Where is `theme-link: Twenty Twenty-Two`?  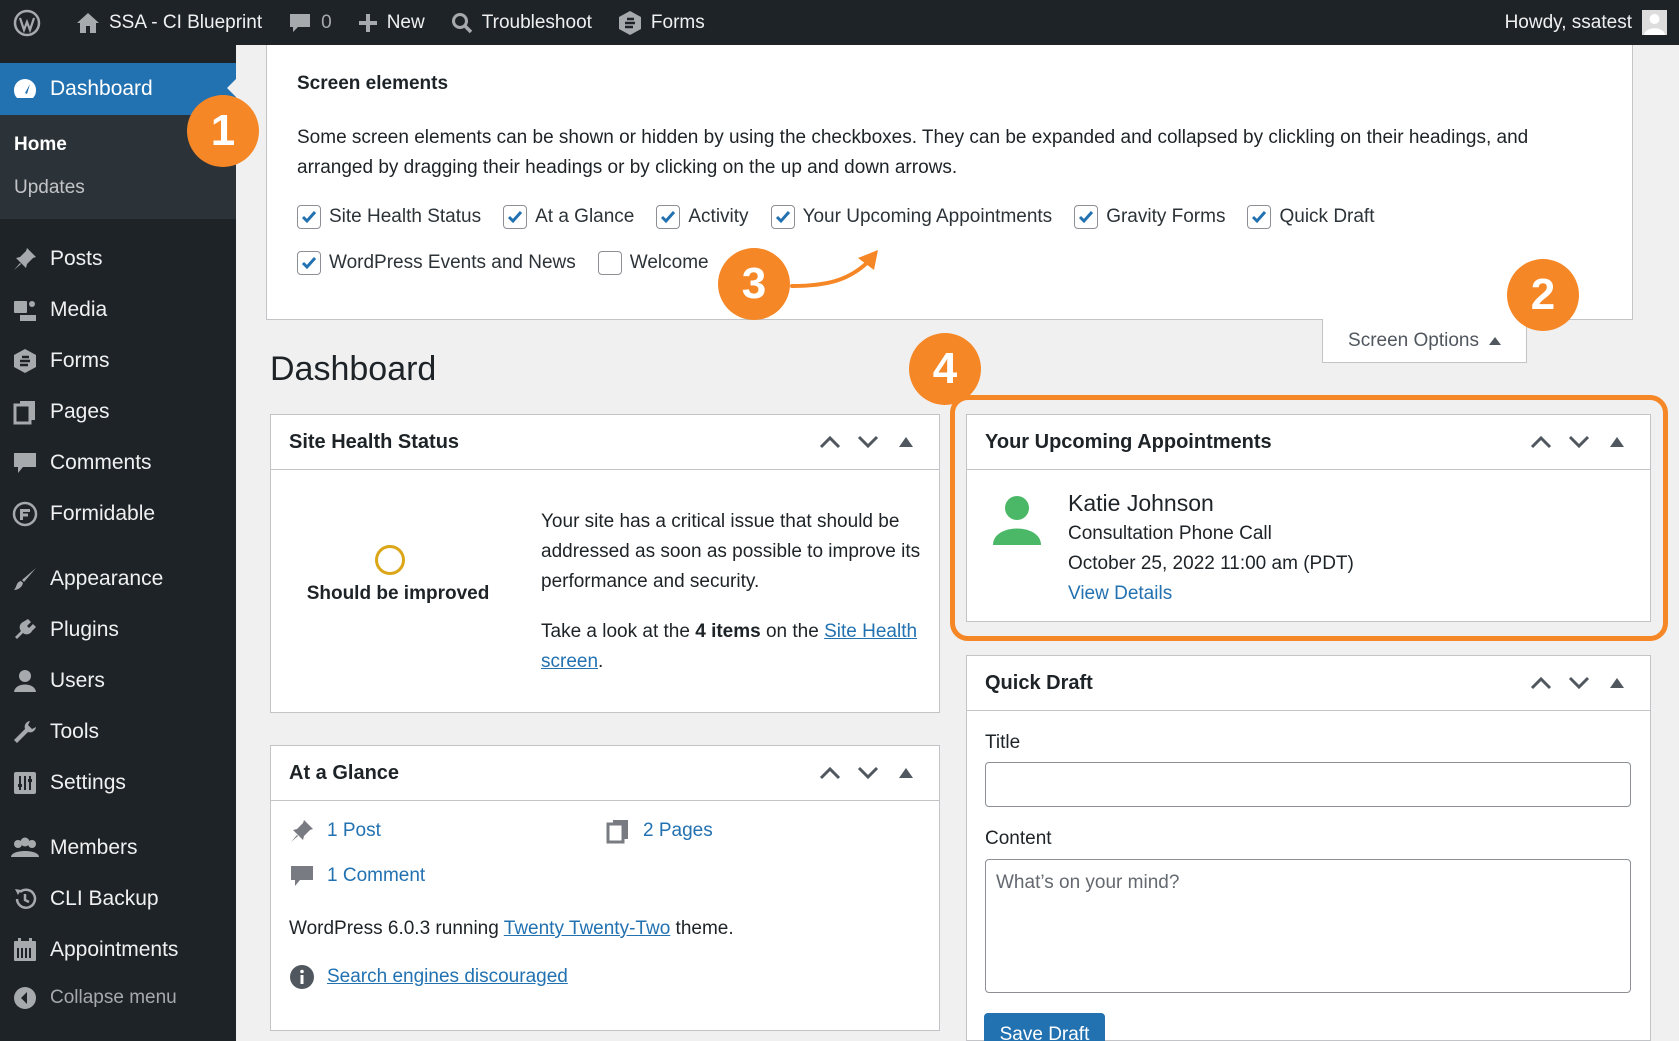
theme-link: Twenty Twenty-Two is located at coordinates (587, 928).